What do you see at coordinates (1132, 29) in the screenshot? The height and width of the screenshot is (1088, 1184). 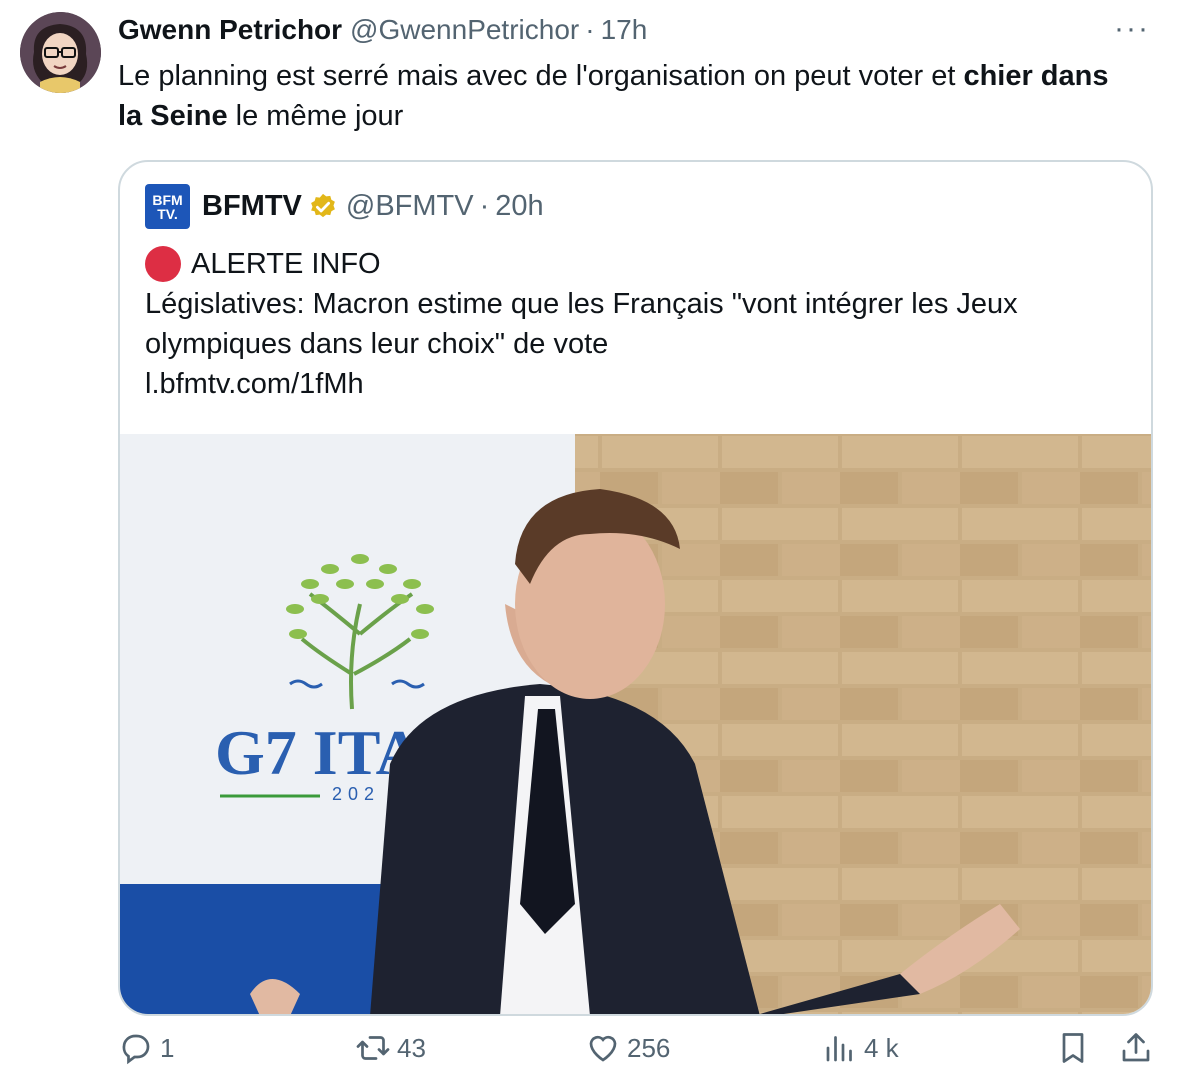 I see `more-options-icon: ···` at bounding box center [1132, 29].